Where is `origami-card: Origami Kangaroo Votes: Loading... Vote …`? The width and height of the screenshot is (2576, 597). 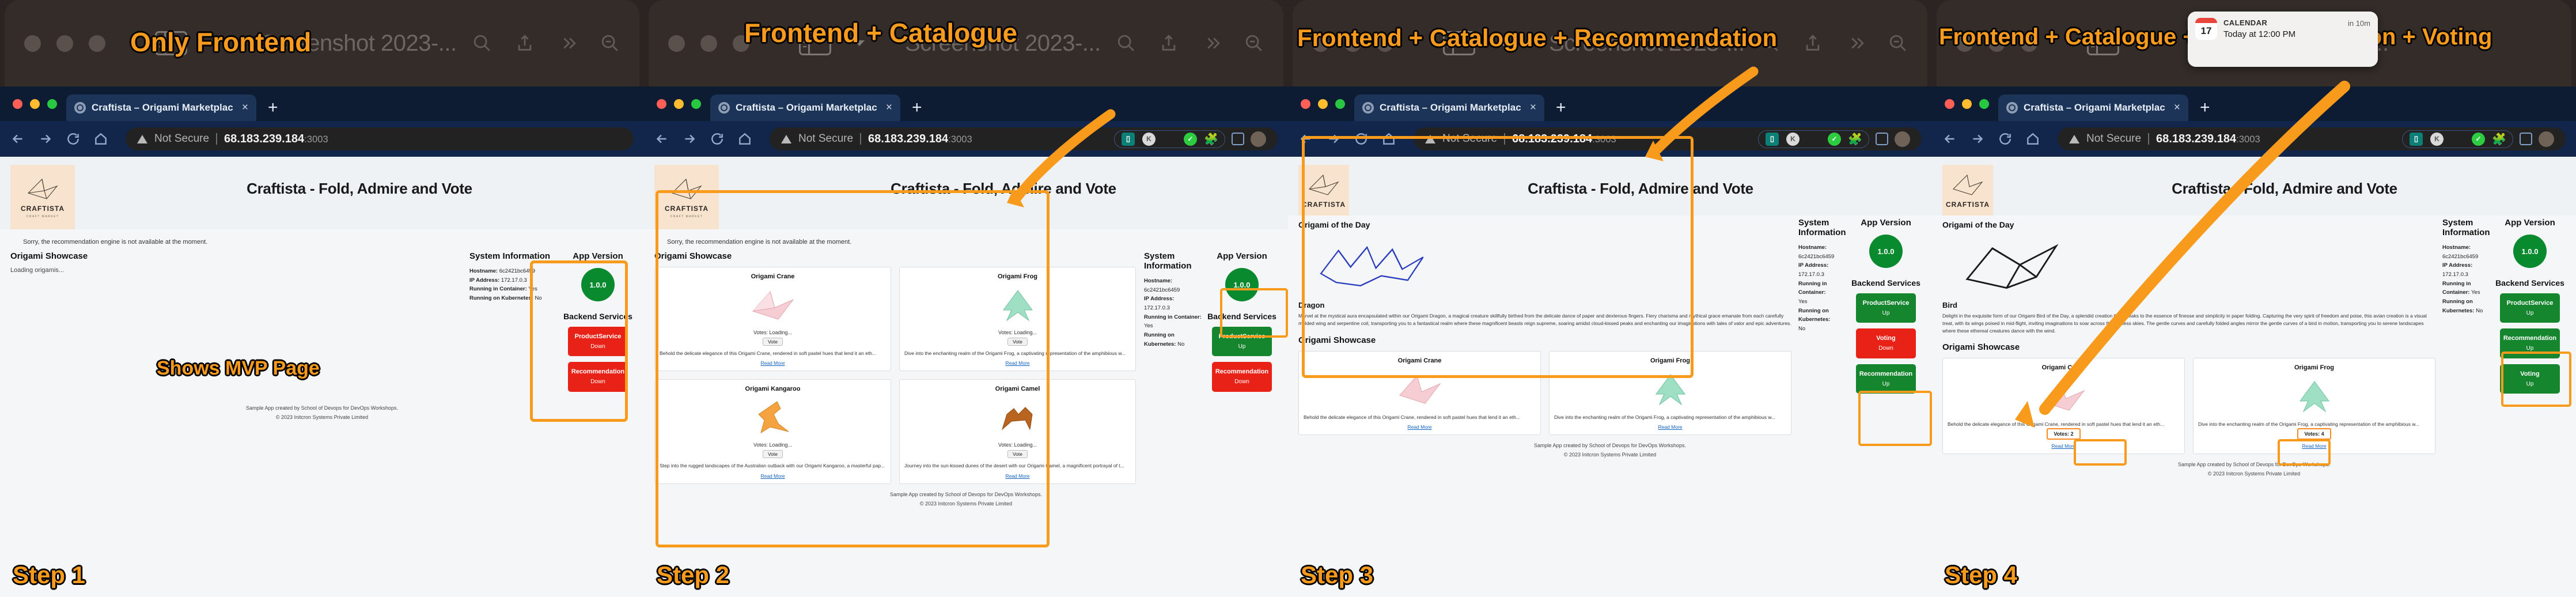
origami-card: Origami Kangaroo Votes: Loading... Vote … is located at coordinates (773, 431).